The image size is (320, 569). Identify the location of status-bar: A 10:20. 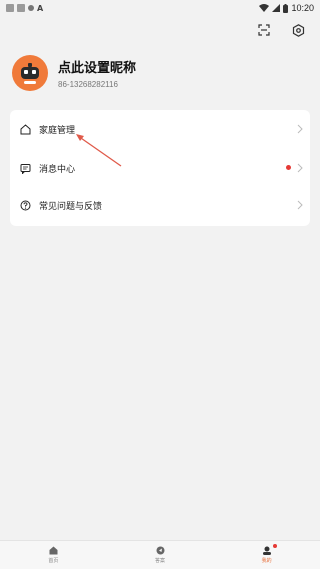
(160, 8).